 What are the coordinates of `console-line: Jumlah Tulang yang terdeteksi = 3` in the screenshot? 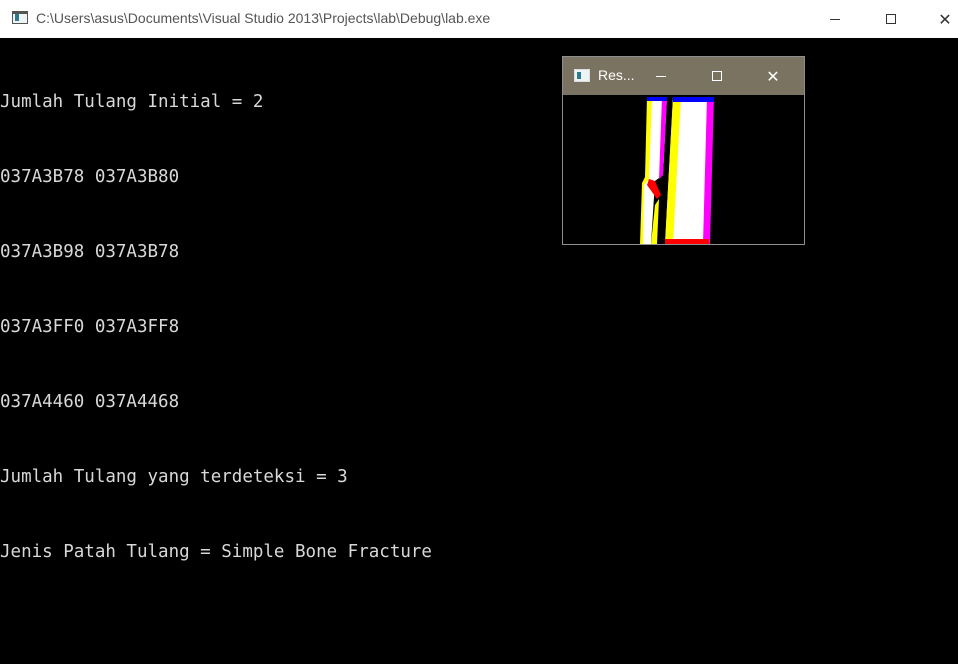 It's located at (174, 477).